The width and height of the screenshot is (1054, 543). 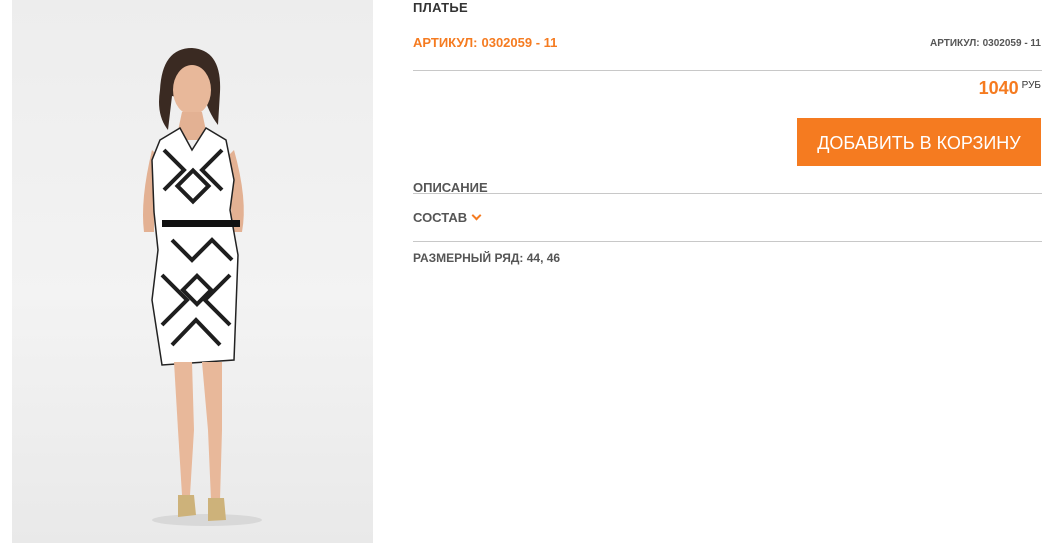 I want to click on product-title: ПЛАТЬЕ, so click(x=440, y=7).